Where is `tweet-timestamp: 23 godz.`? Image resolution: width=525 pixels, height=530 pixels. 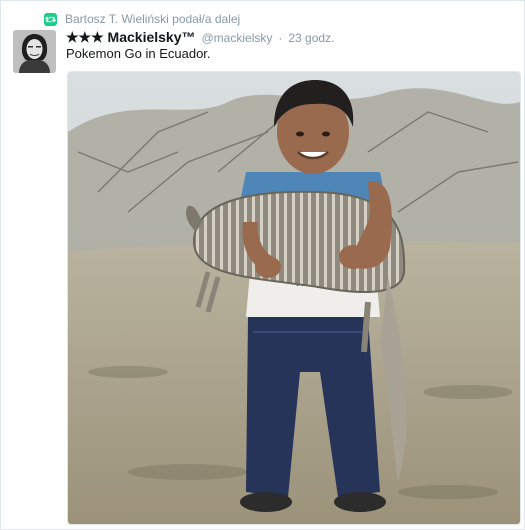
tweet-timestamp: 23 godz. is located at coordinates (311, 38).